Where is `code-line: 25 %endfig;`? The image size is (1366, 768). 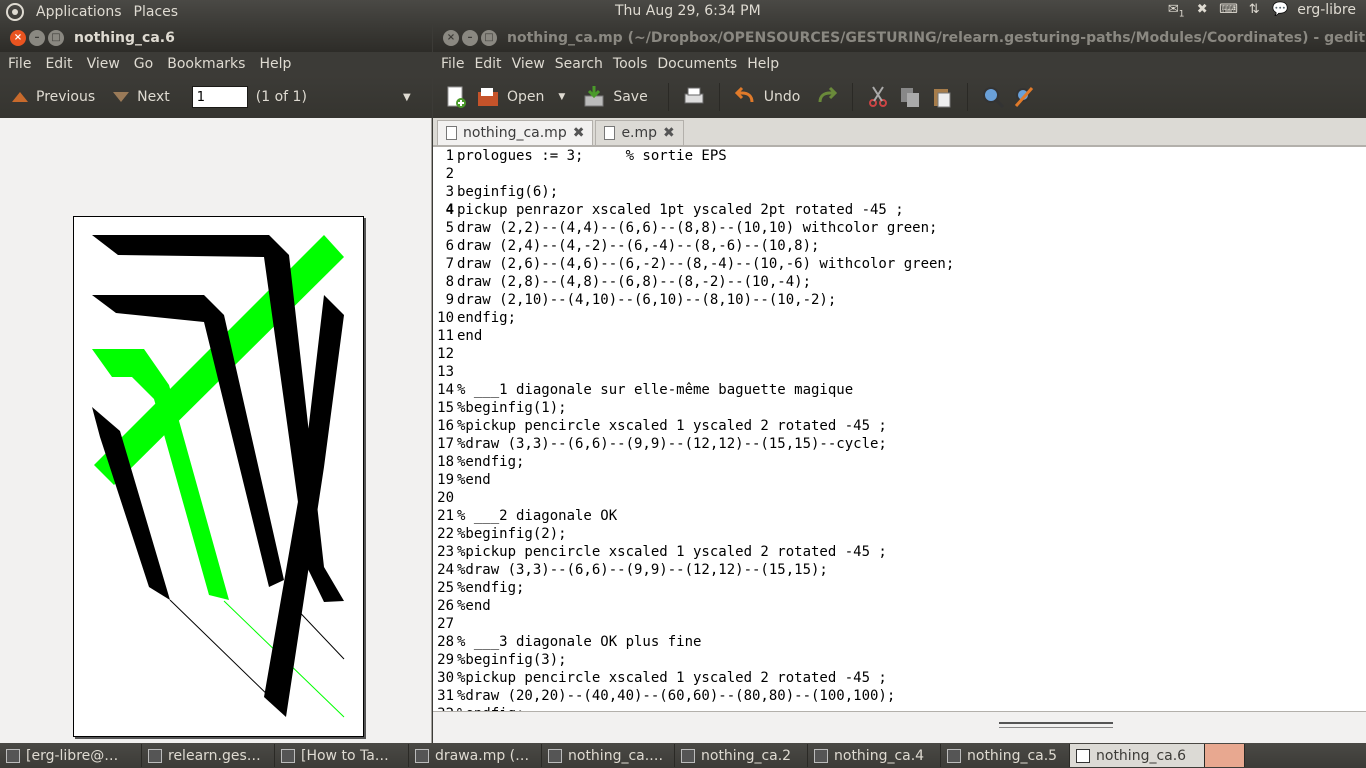 code-line: 25 %endfig; is located at coordinates (899, 588).